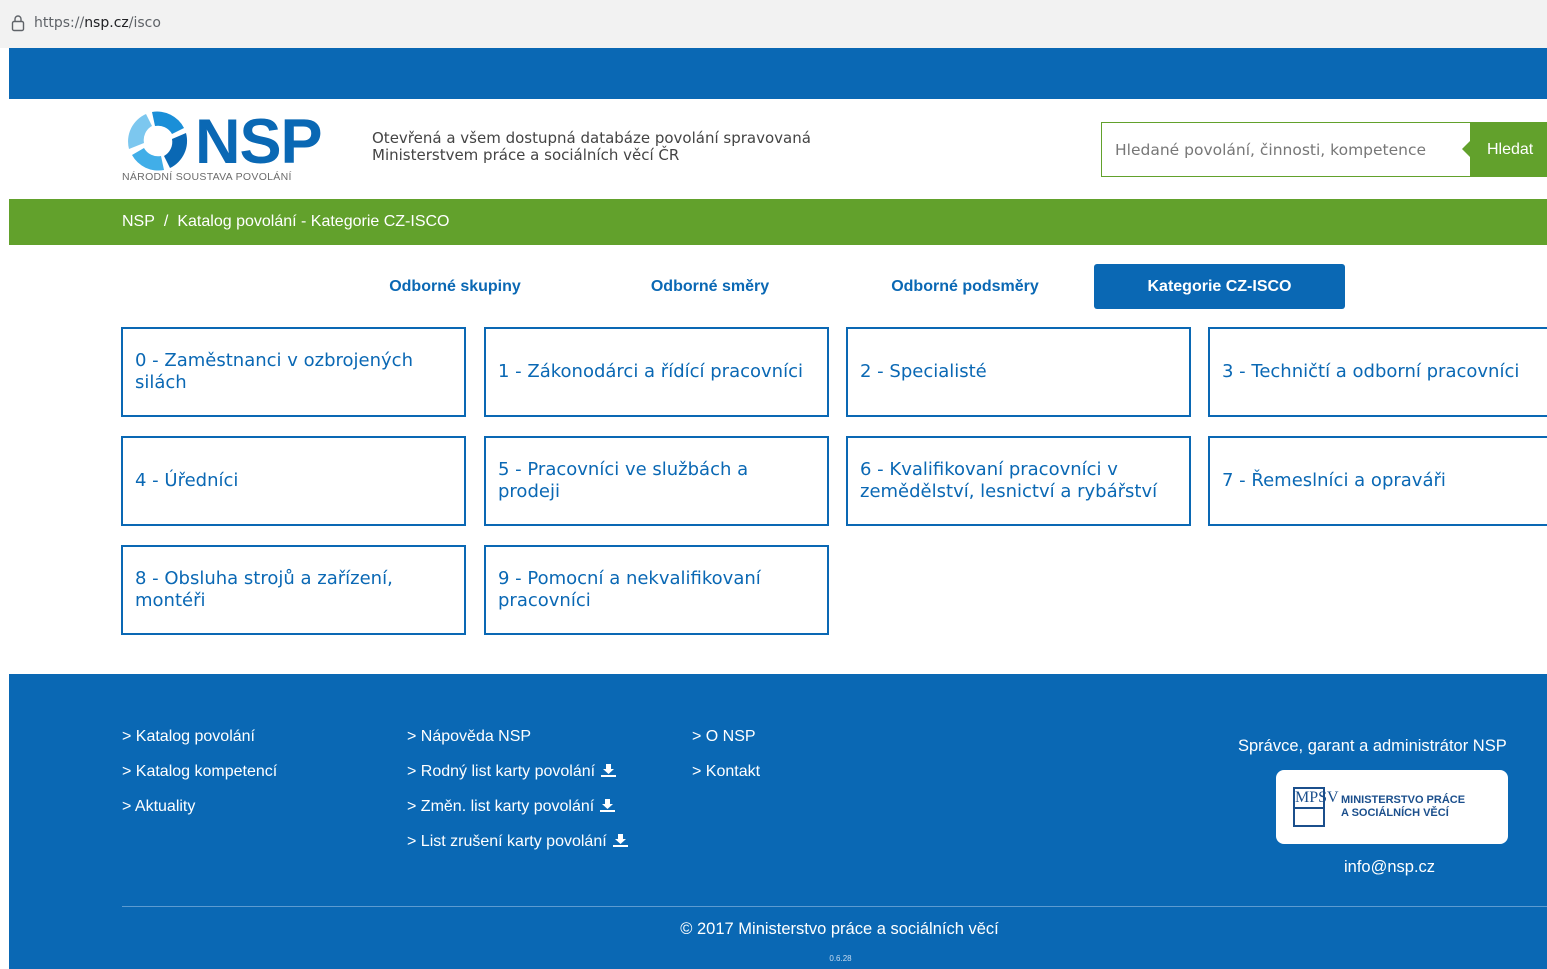  What do you see at coordinates (1389, 867) in the screenshot?
I see `contact-email: info@nsp.cz` at bounding box center [1389, 867].